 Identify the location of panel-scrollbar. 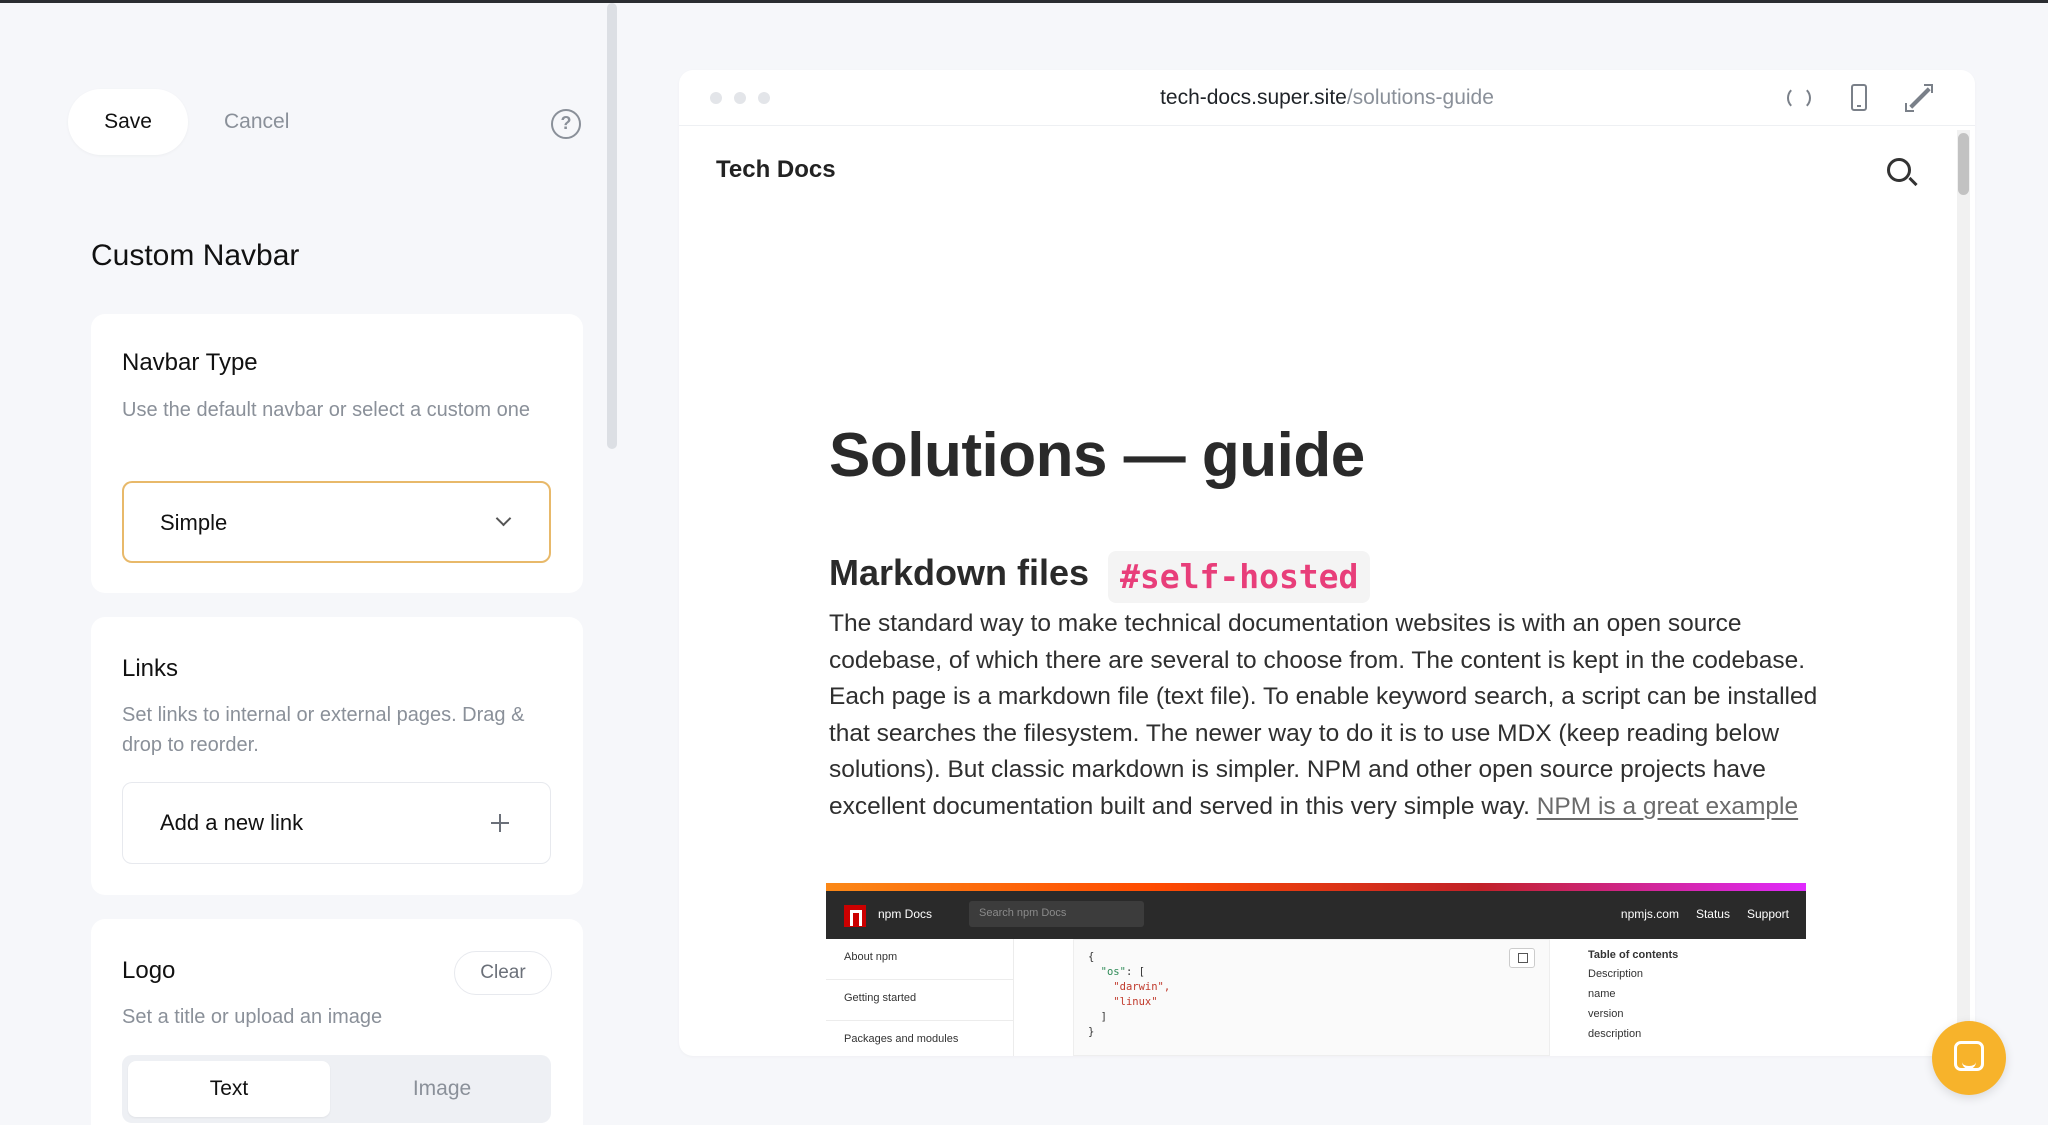
(612, 226).